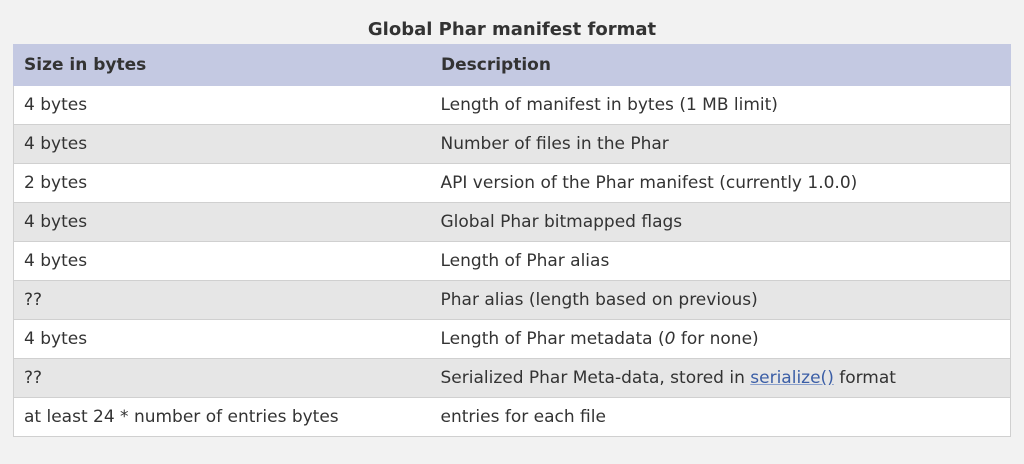  Describe the element at coordinates (595, 378) in the screenshot. I see `description-text: Serialized Phar Meta-data, stored in` at that location.